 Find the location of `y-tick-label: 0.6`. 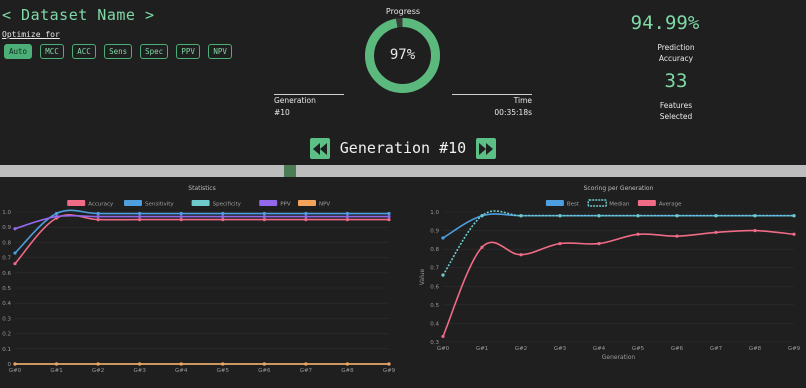

y-tick-label: 0.6 is located at coordinates (434, 287).